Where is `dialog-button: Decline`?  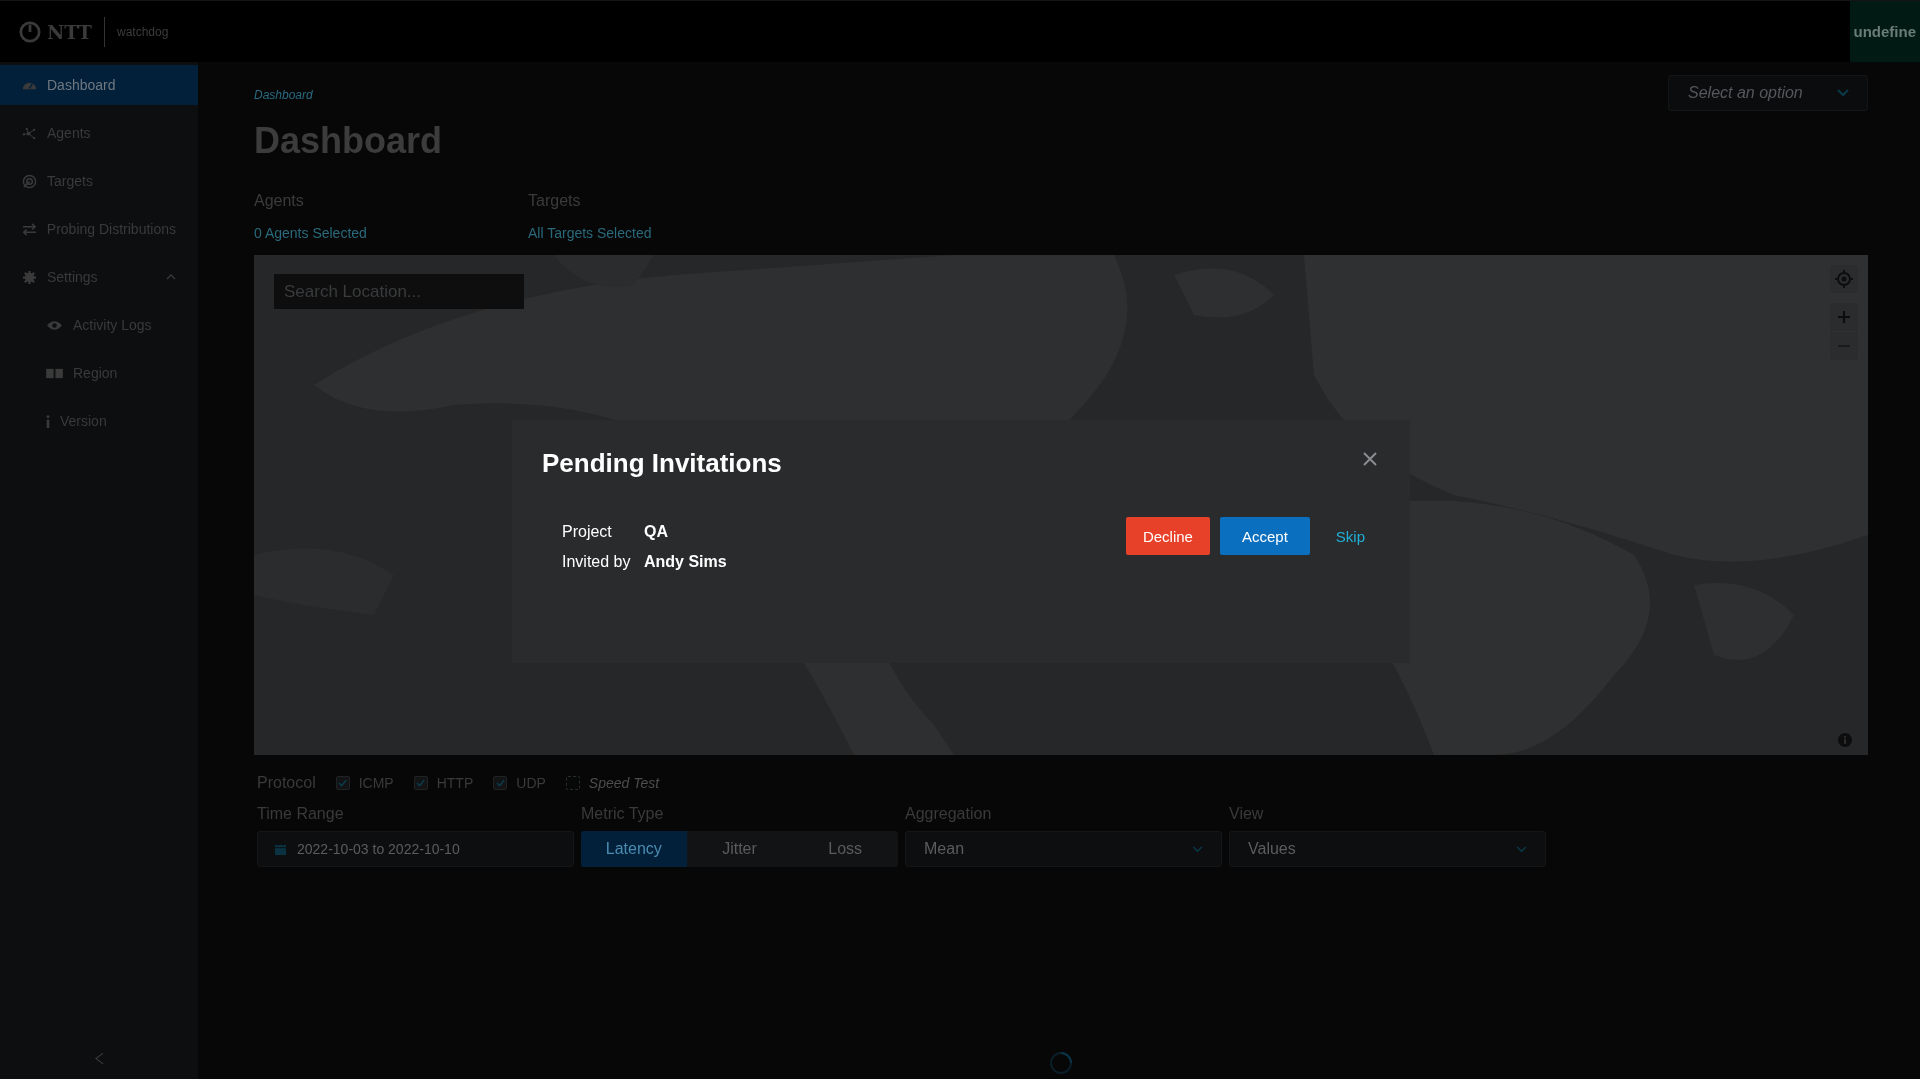 dialog-button: Decline is located at coordinates (1167, 536).